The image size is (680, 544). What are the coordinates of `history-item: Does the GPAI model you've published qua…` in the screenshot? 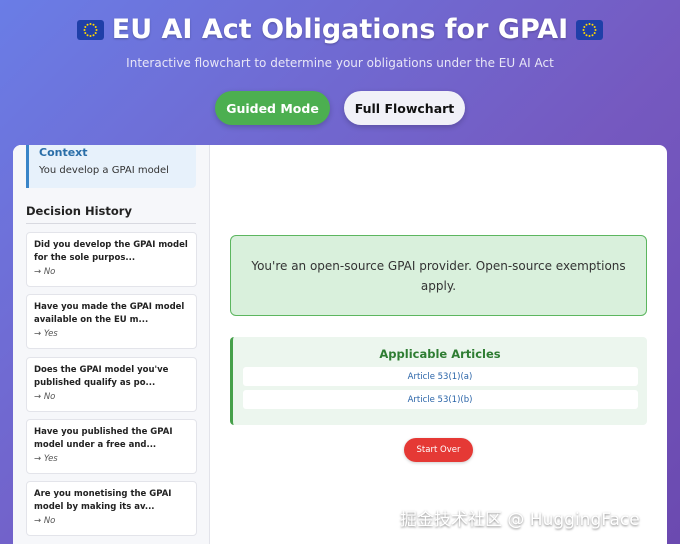 It's located at (111, 384).